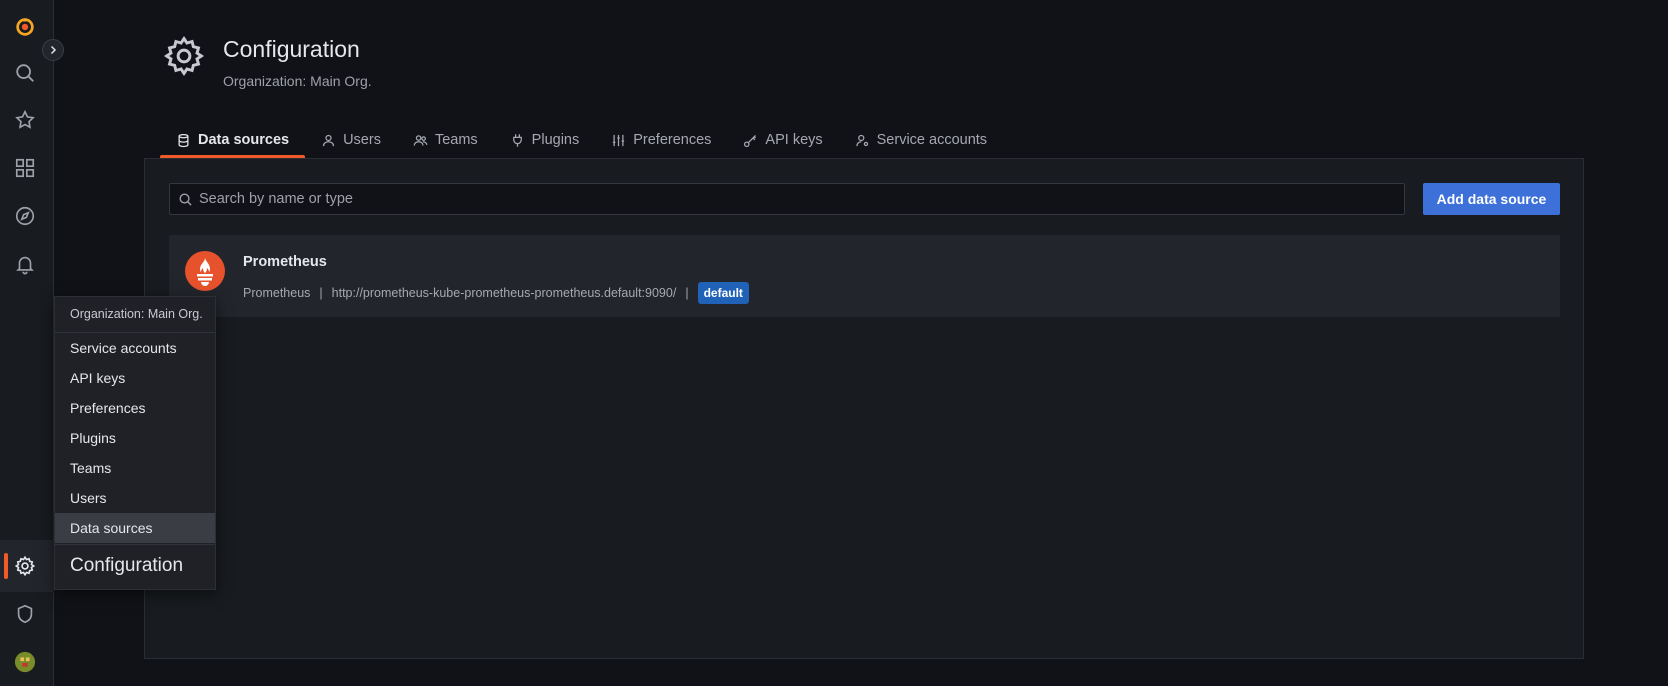 Image resolution: width=1668 pixels, height=686 pixels. I want to click on alerting-bell-icon, so click(25, 264).